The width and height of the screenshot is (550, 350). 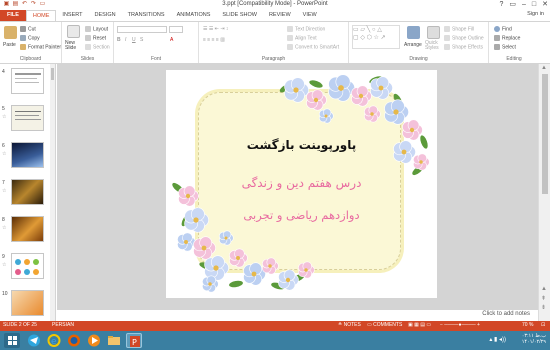 I want to click on shape-outline-icon, so click(x=447, y=38).